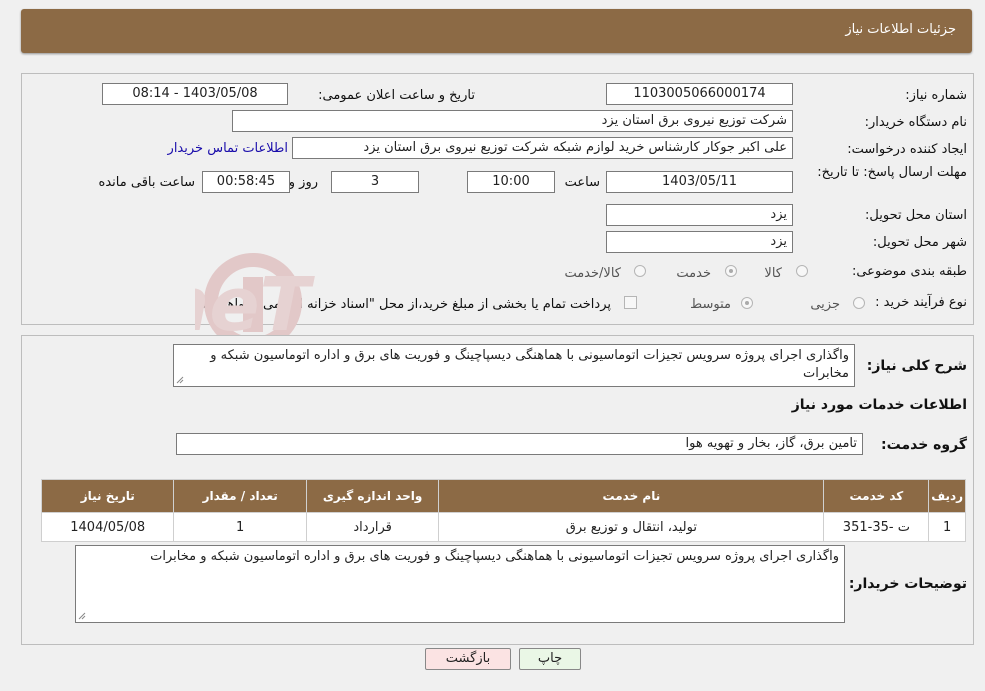 This screenshot has height=691, width=985. I want to click on col-unit: واحد اندازه گیری, so click(372, 496).